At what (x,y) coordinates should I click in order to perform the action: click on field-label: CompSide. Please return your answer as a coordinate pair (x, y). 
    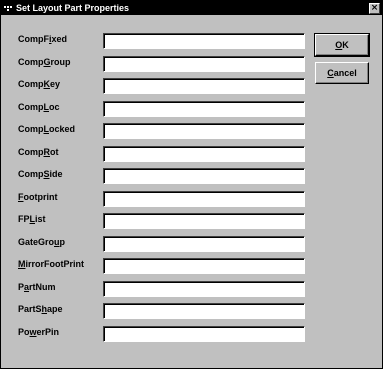
    Looking at the image, I should click on (40, 174).